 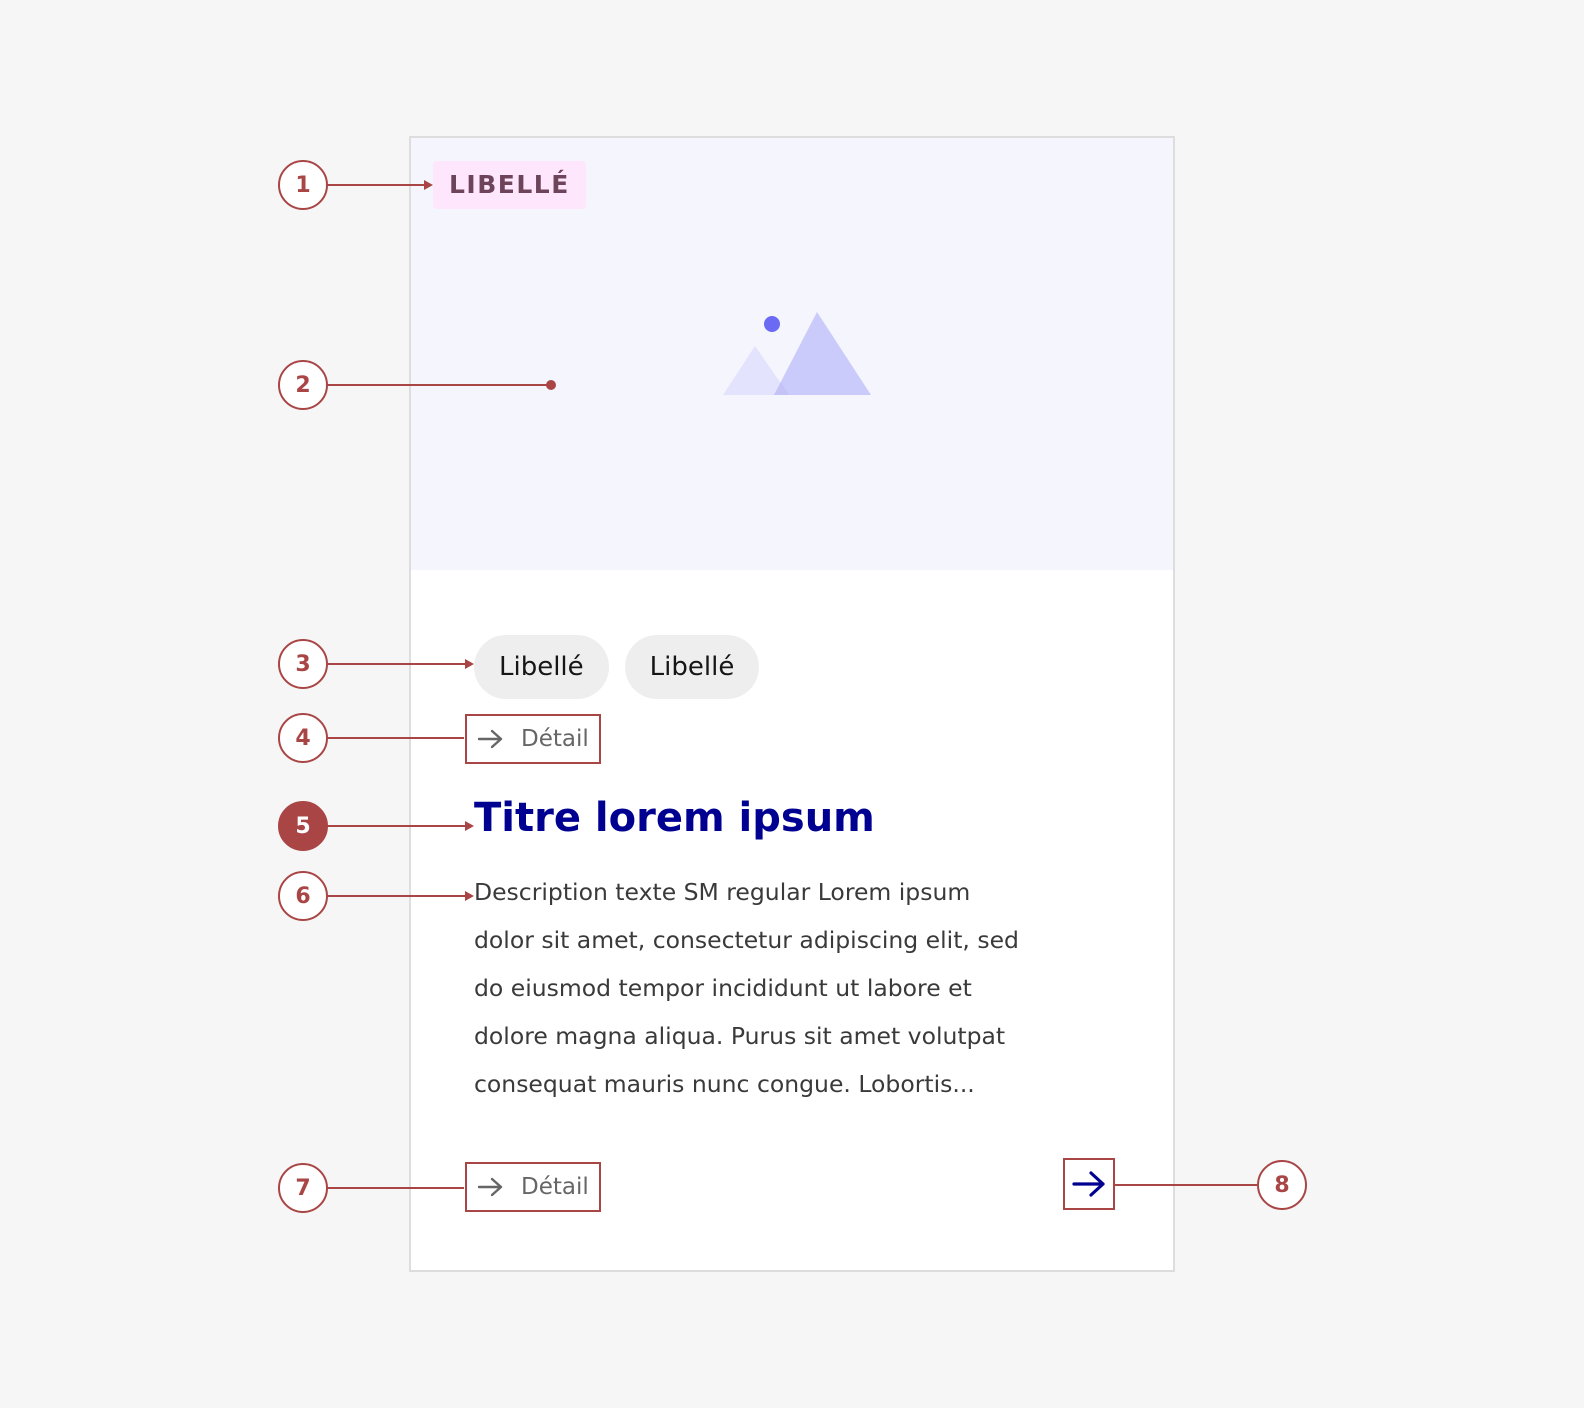 What do you see at coordinates (617, 667) in the screenshot?
I see `tag-group: Libellé Libellé` at bounding box center [617, 667].